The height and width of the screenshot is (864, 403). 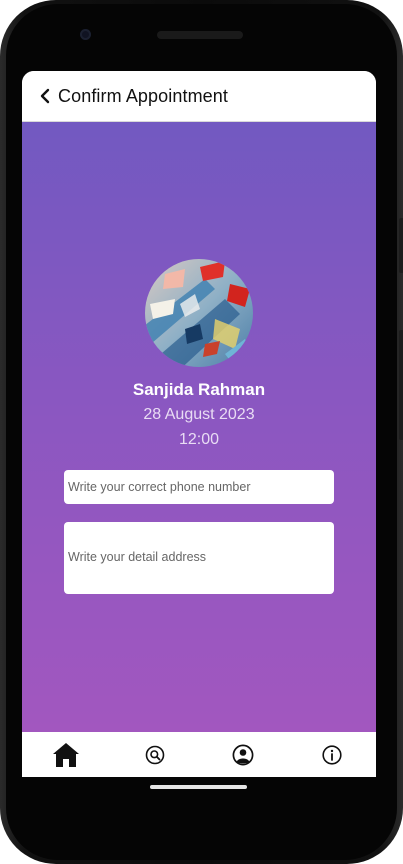 I want to click on nav-search, so click(x=155, y=754).